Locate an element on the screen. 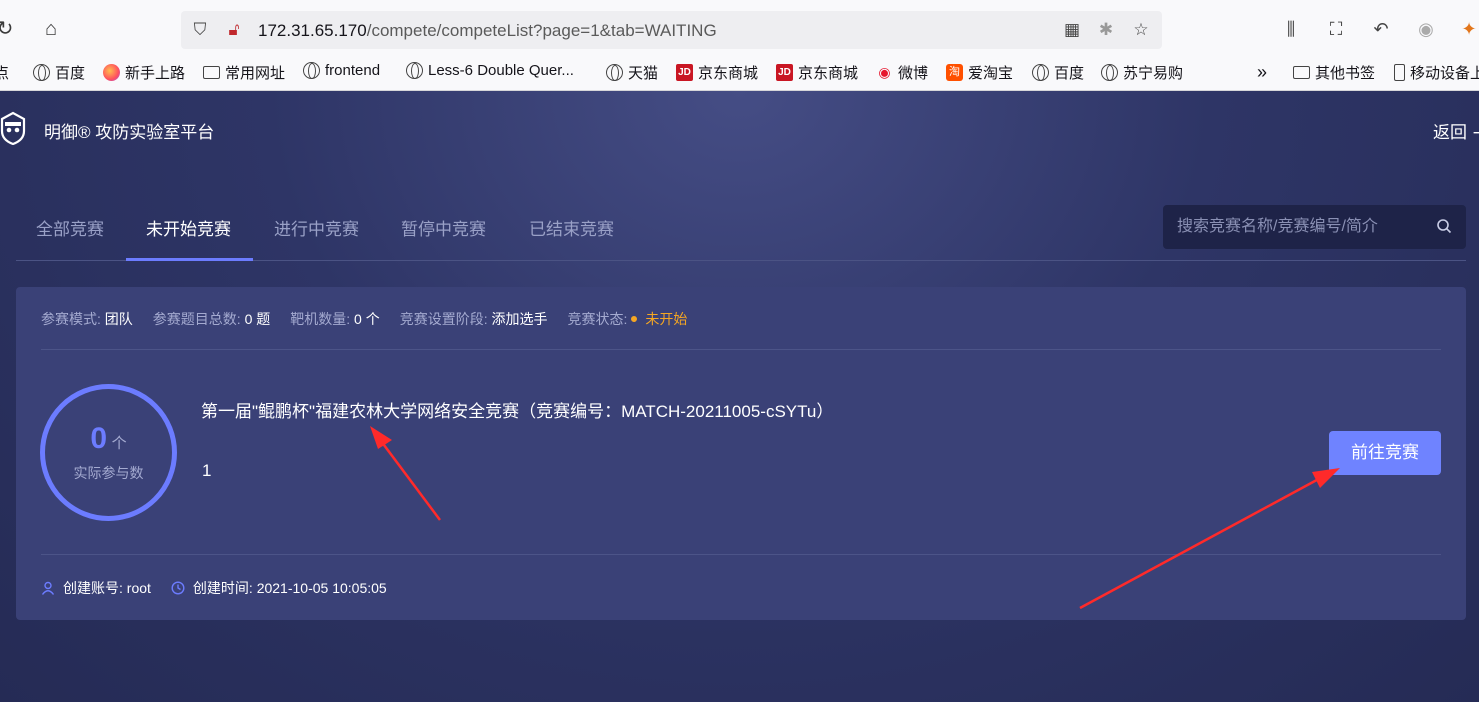  tab-finished: 已结束竞赛 is located at coordinates (571, 227).